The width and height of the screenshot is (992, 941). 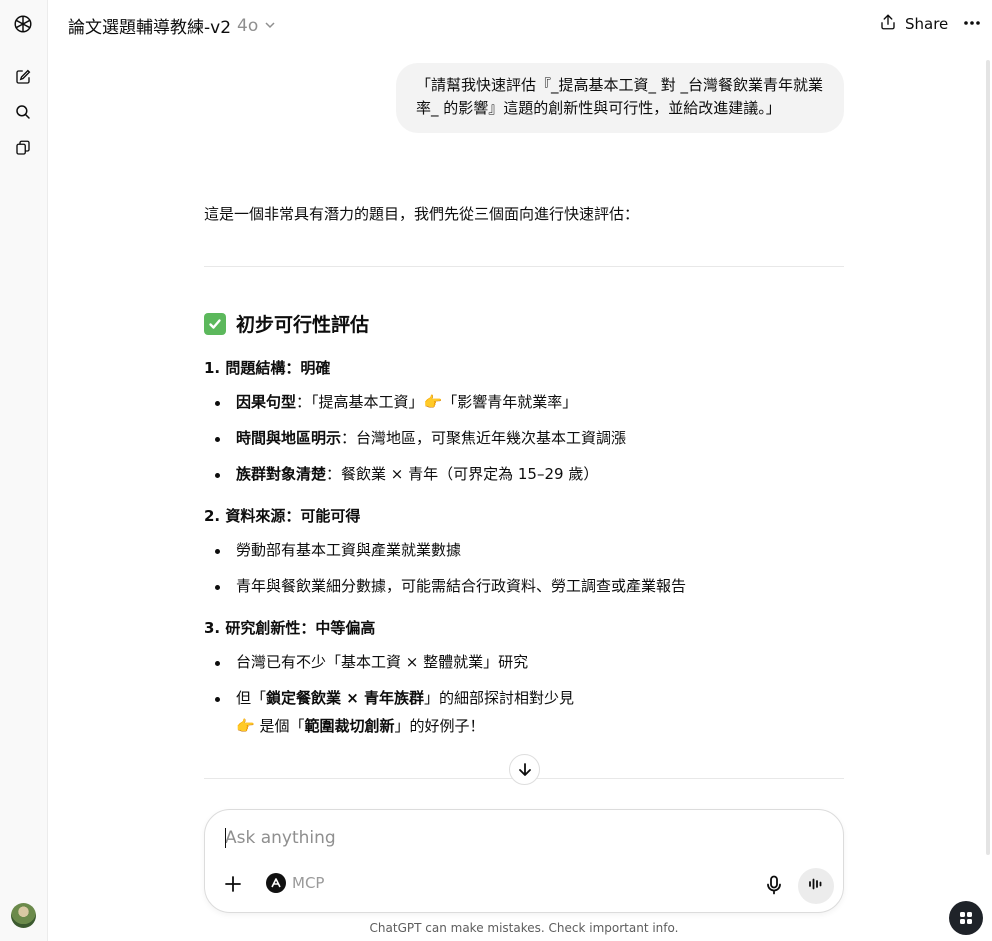 I want to click on share-button: Share, so click(x=913, y=24).